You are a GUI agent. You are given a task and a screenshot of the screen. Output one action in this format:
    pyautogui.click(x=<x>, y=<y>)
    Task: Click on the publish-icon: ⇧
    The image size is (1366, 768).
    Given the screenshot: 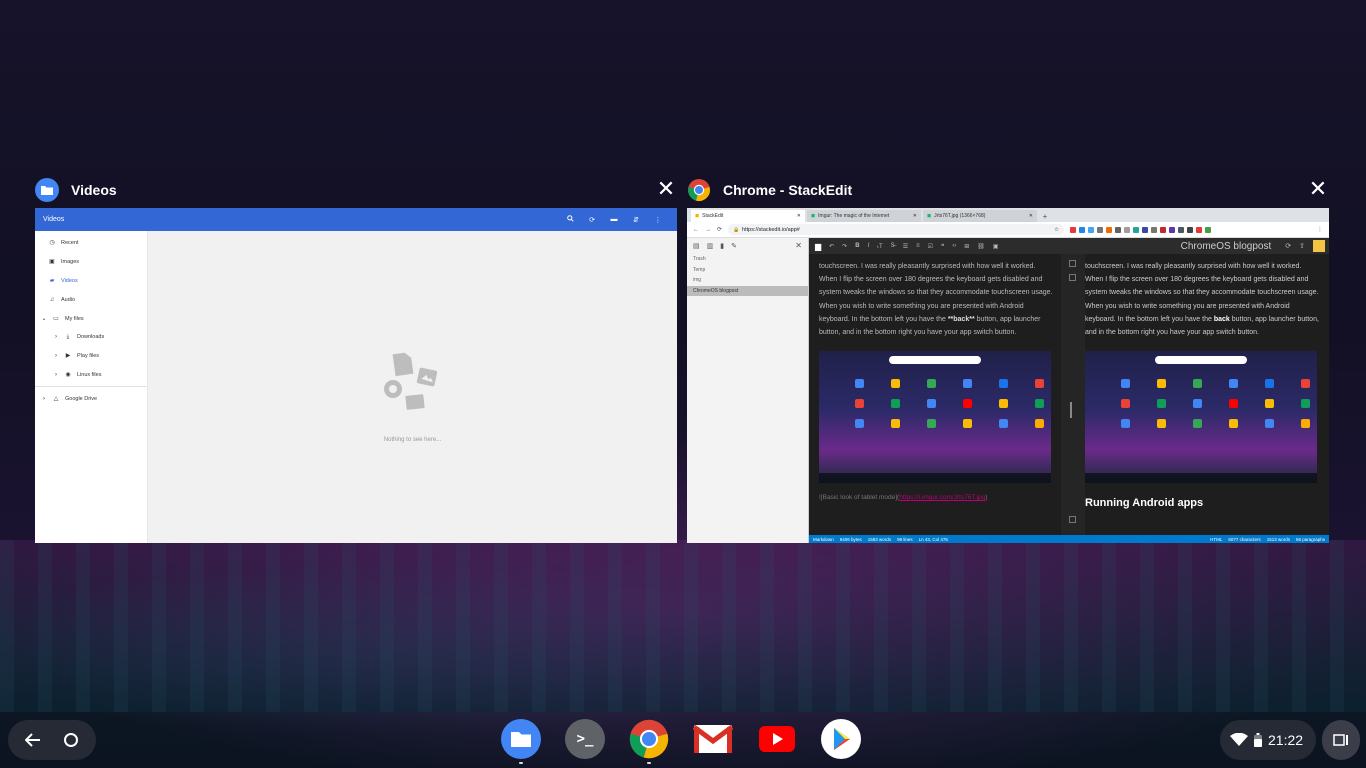 What is the action you would take?
    pyautogui.click(x=1302, y=246)
    